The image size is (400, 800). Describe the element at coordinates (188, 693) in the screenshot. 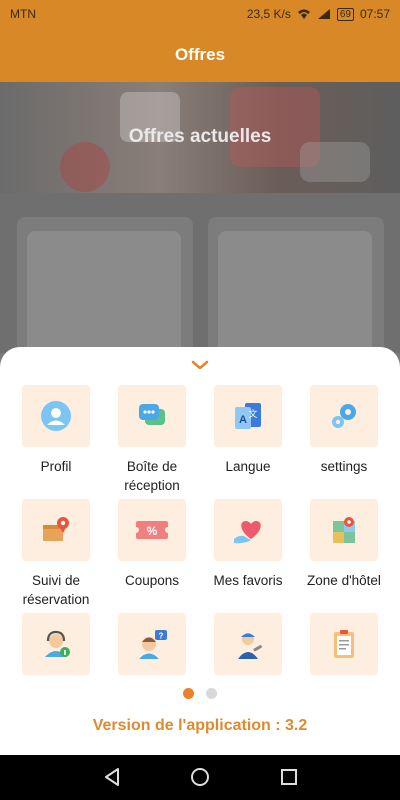

I see `page-dot-active` at that location.